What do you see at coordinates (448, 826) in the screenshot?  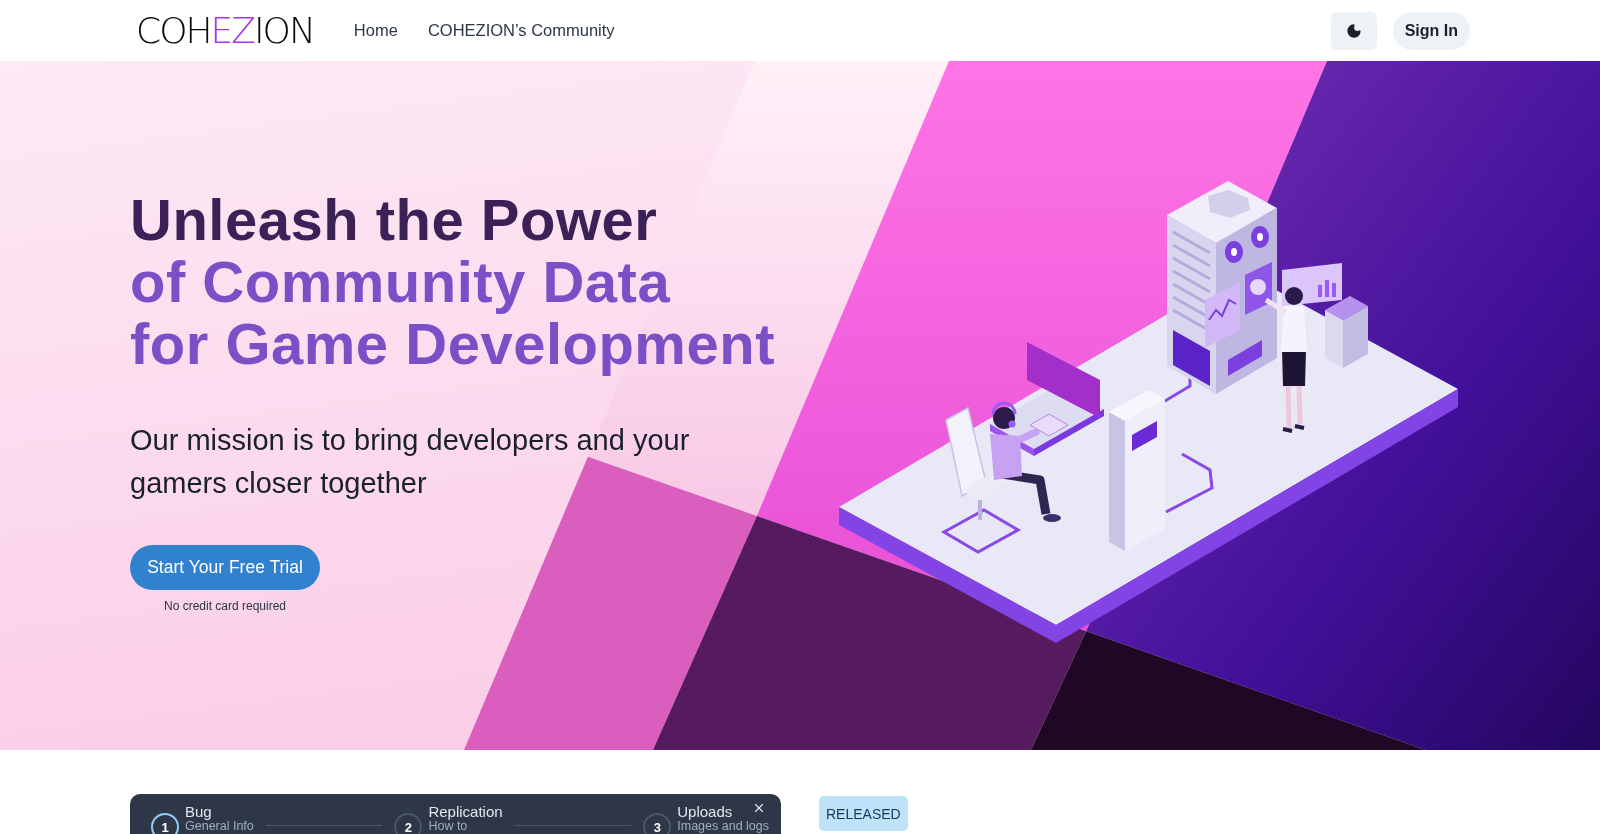 I see `step-subtitle: How to` at bounding box center [448, 826].